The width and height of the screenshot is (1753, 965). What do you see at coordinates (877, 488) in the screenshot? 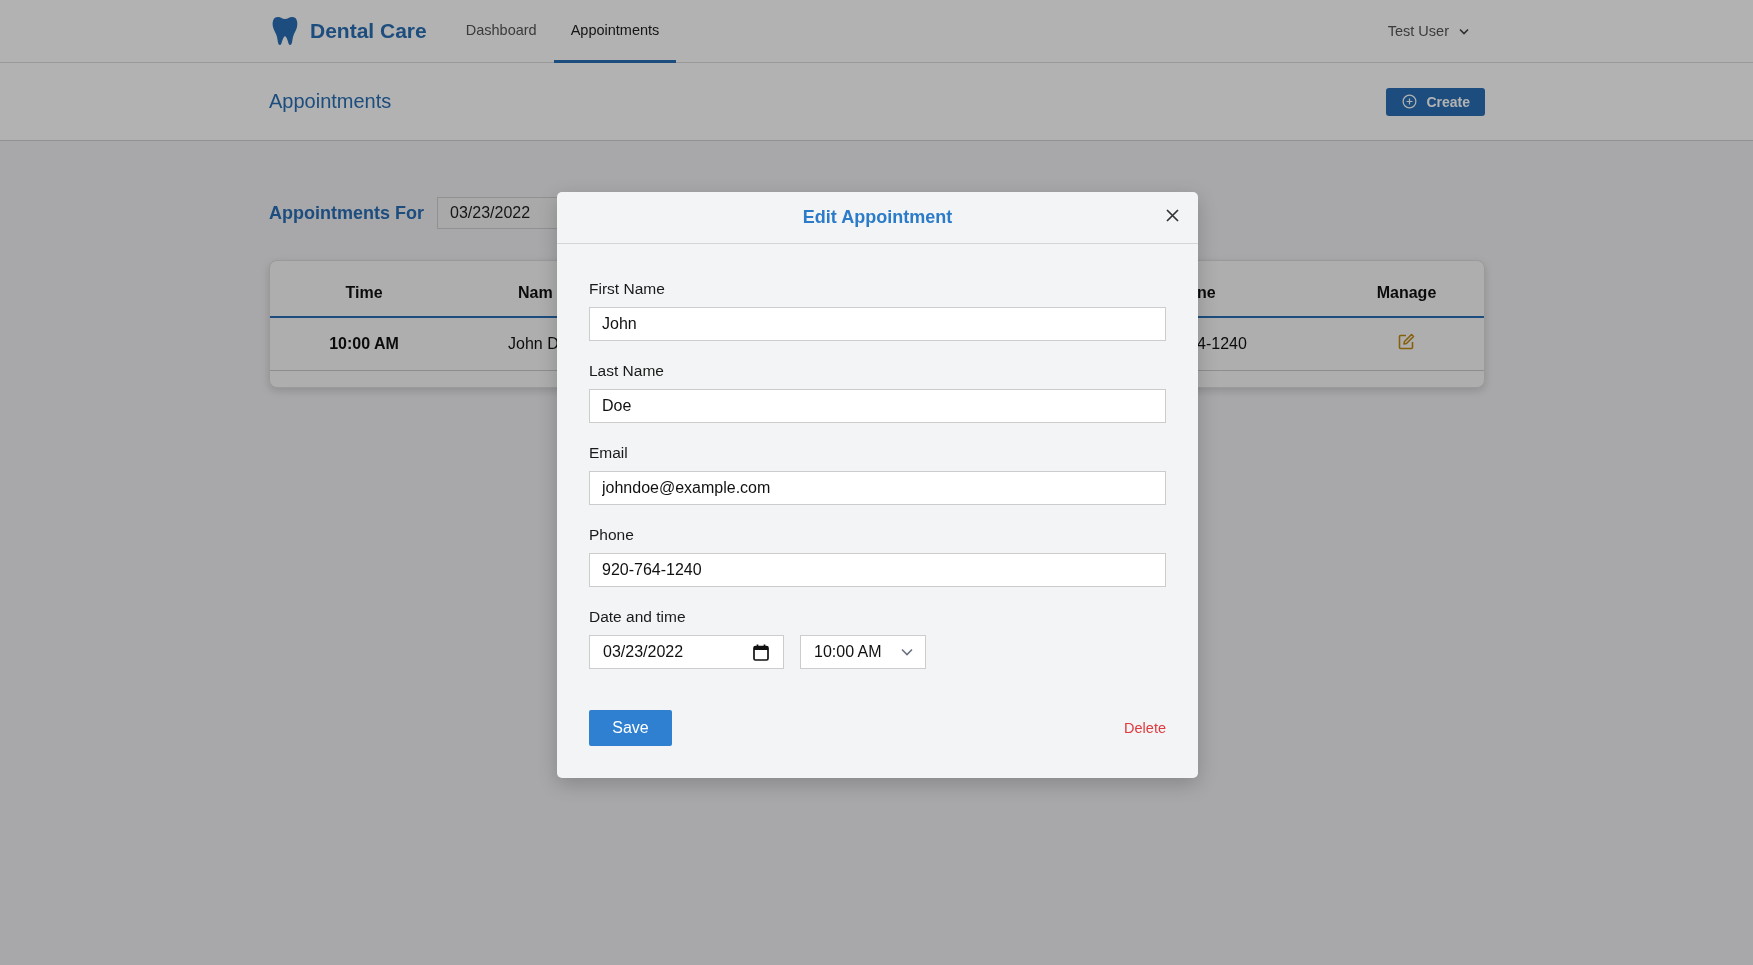
I see `input-field: johndoe@example.com` at bounding box center [877, 488].